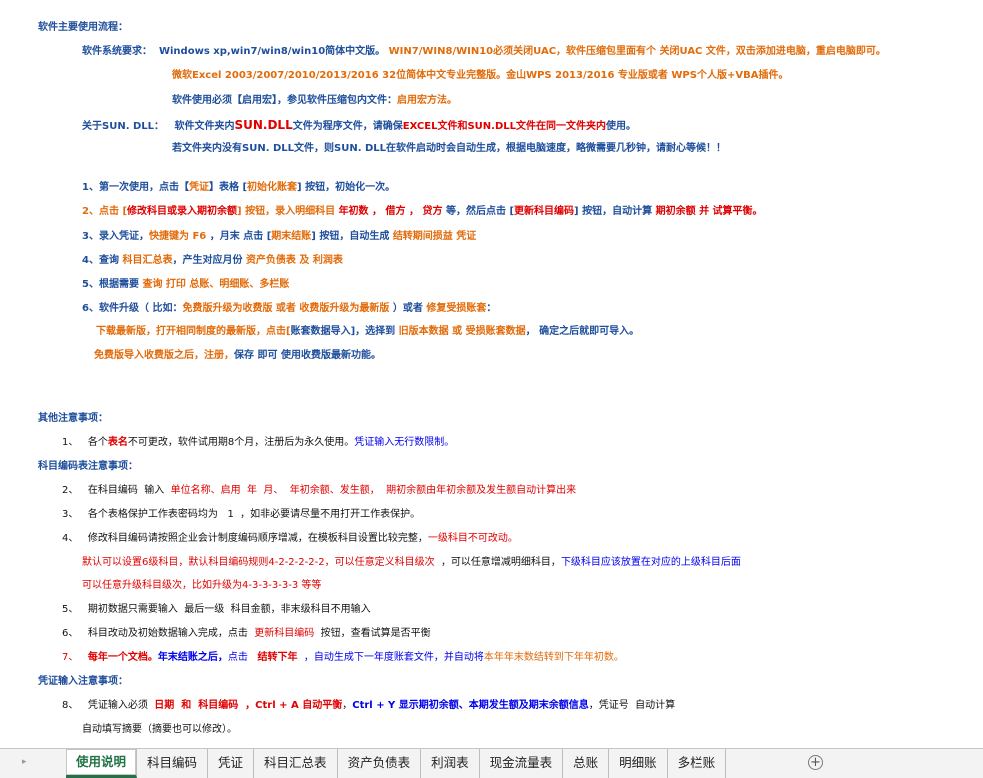 Image resolution: width=983 pixels, height=778 pixels. What do you see at coordinates (212, 260) in the screenshot?
I see `step-4: 4、查询 科目汇总表，产生对应月份 资产负债表 及 利润表` at bounding box center [212, 260].